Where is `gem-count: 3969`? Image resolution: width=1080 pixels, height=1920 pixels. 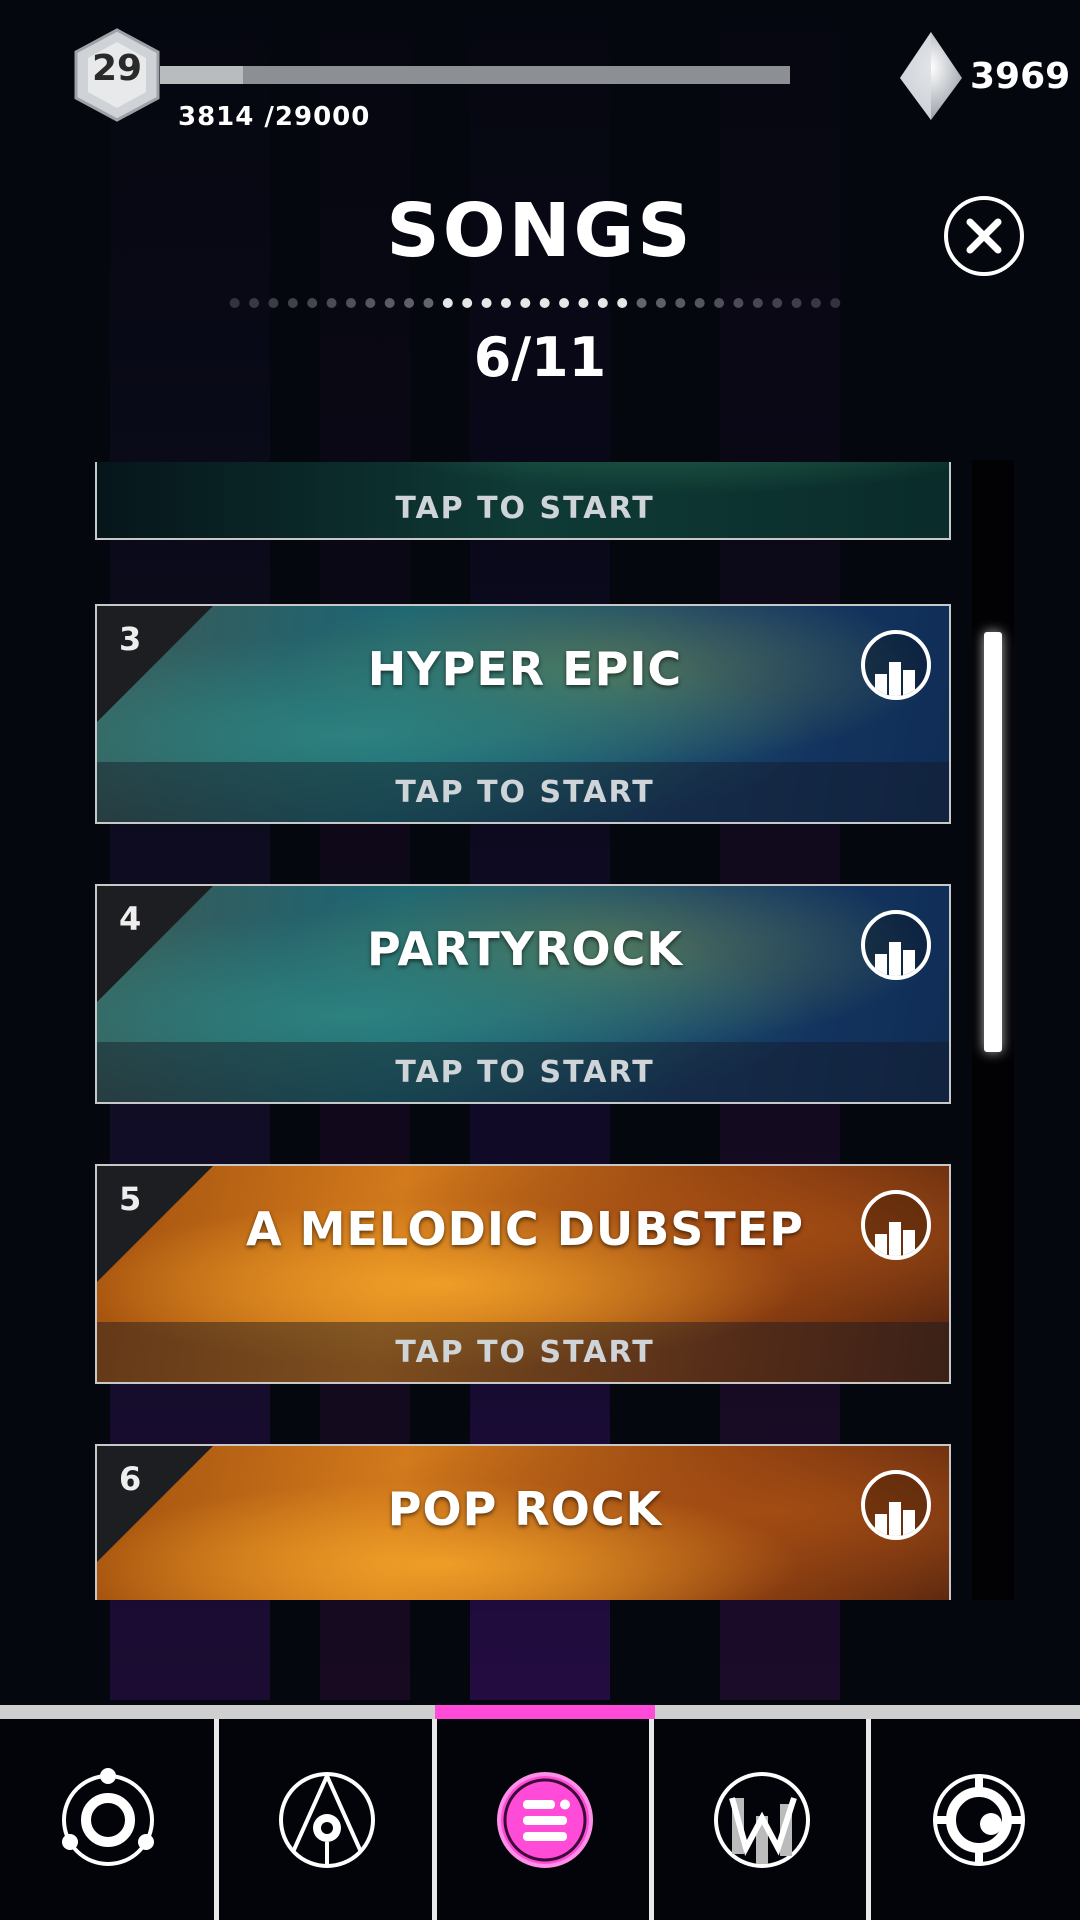
gem-count: 3969 is located at coordinates (1020, 76).